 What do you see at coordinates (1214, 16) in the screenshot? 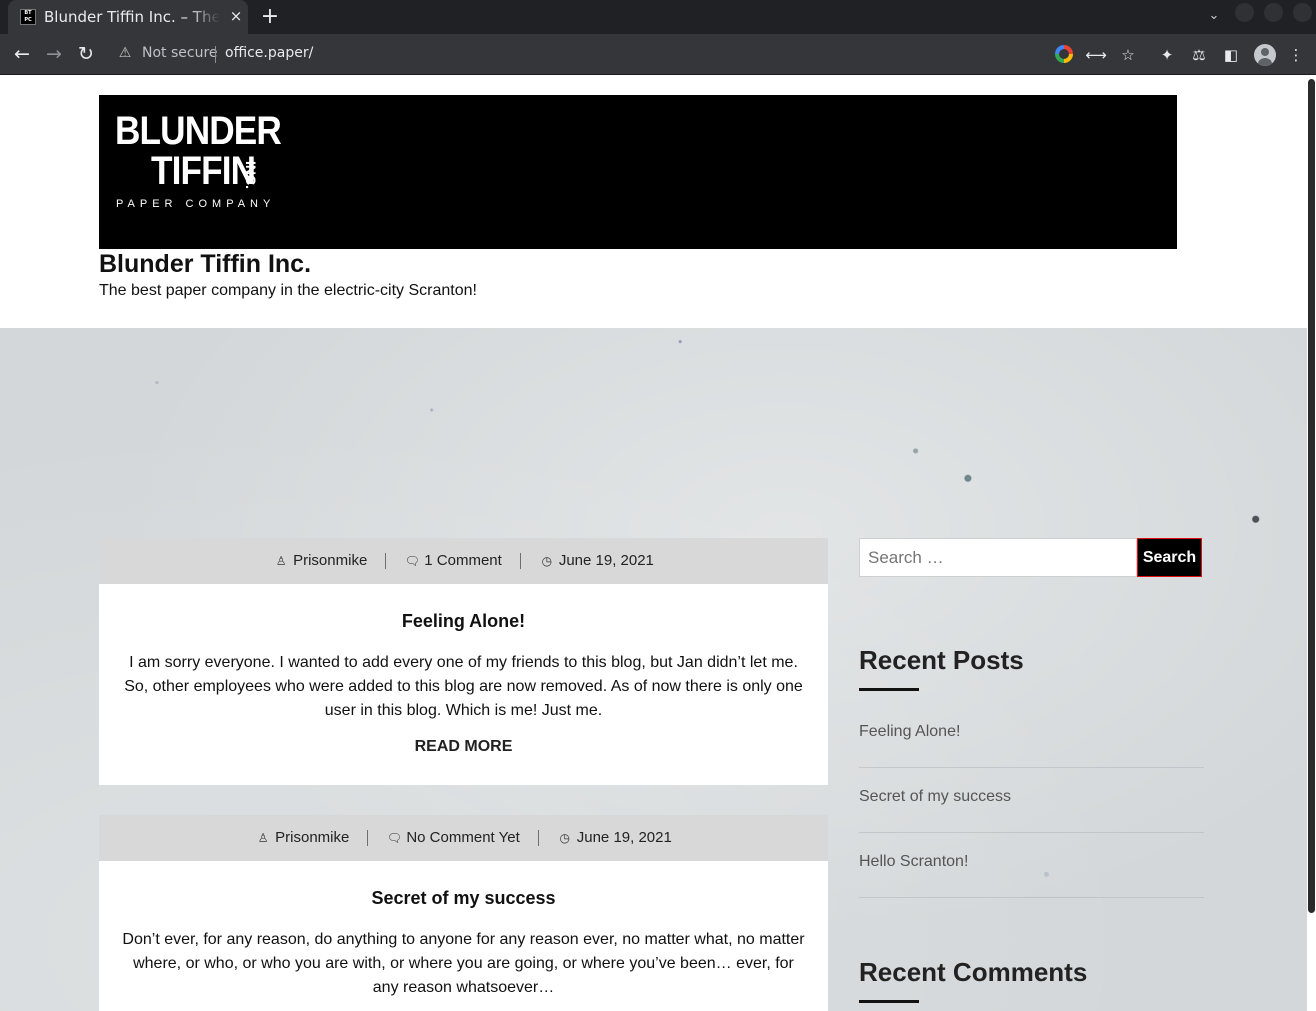
I see `tab-search-chevron-icon: ⌄` at bounding box center [1214, 16].